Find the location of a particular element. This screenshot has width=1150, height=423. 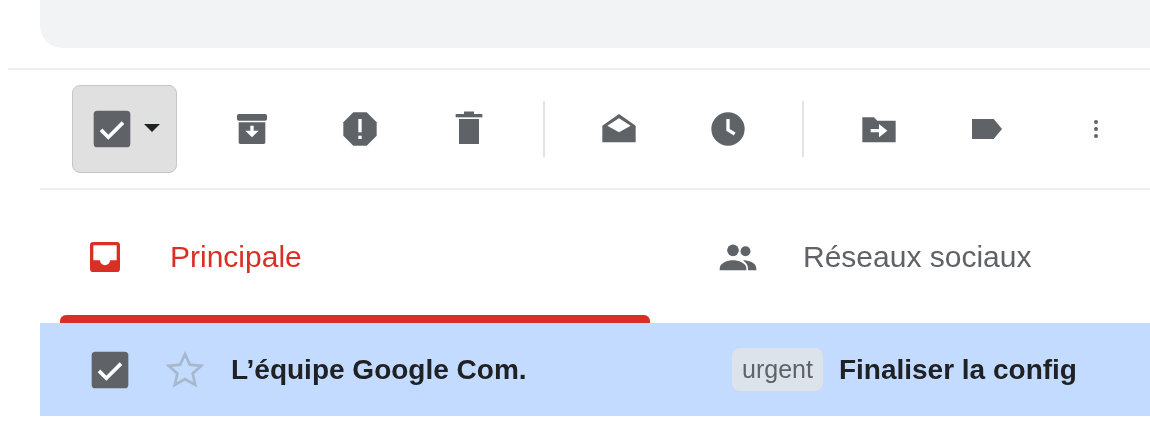

select-all-button is located at coordinates (125, 129).